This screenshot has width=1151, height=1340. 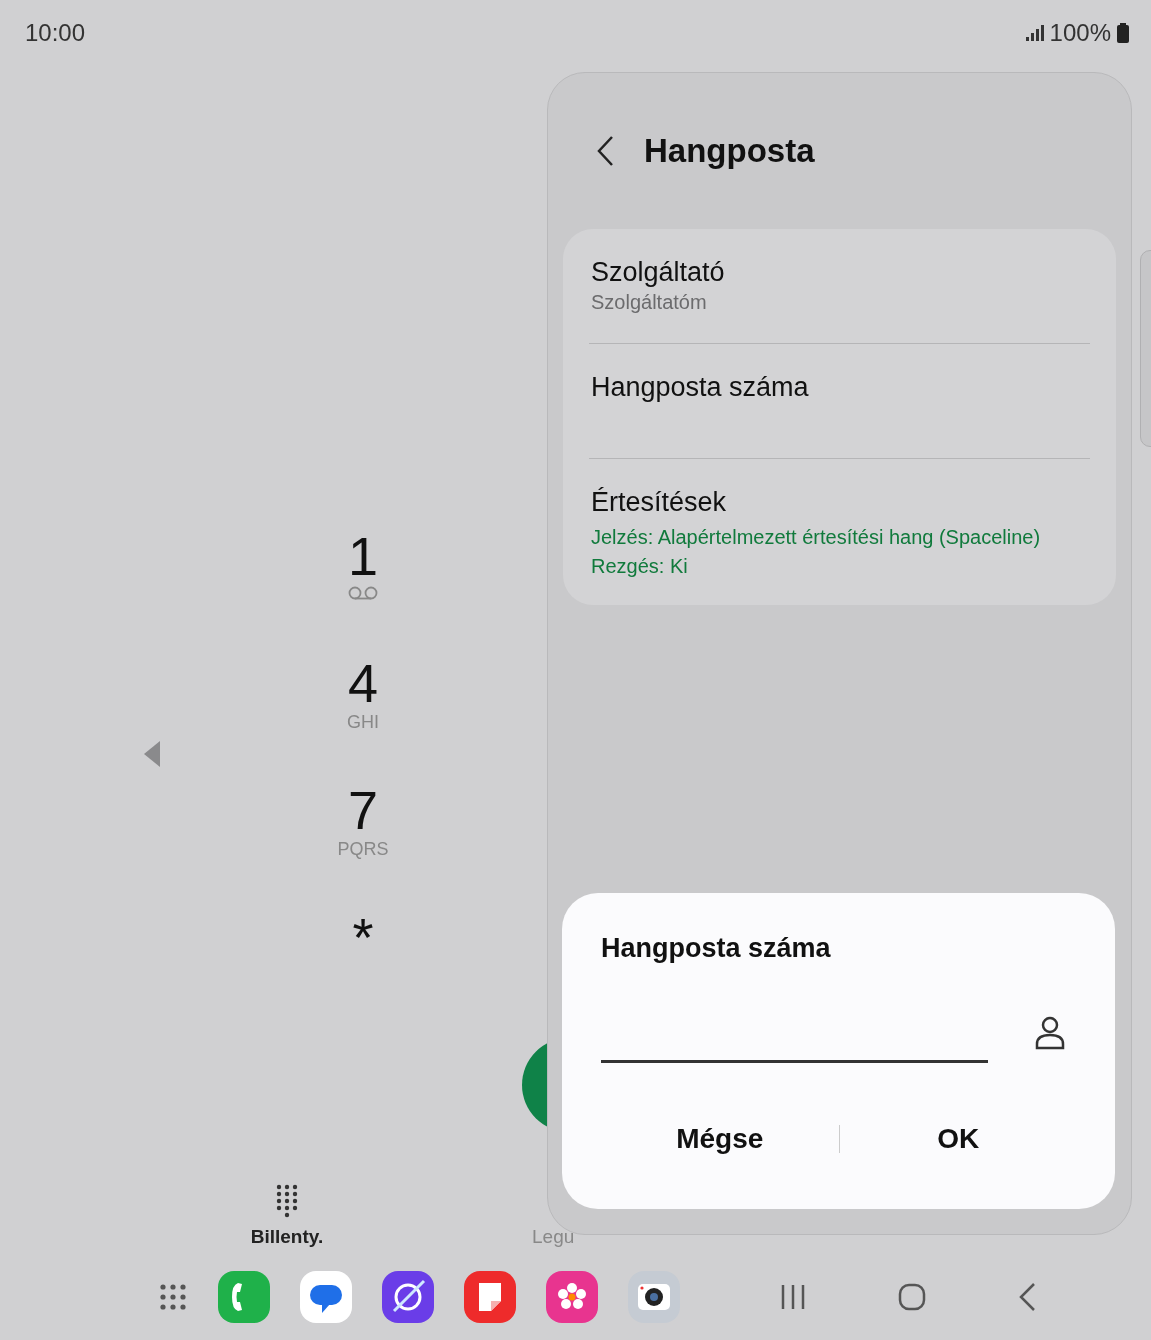 What do you see at coordinates (1123, 33) in the screenshot?
I see `battery-icon` at bounding box center [1123, 33].